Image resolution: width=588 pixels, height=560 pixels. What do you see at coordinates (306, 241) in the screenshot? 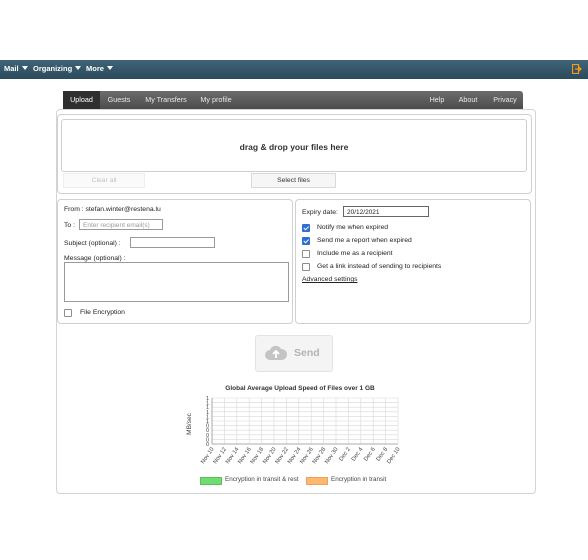
I see `report-checkbox` at bounding box center [306, 241].